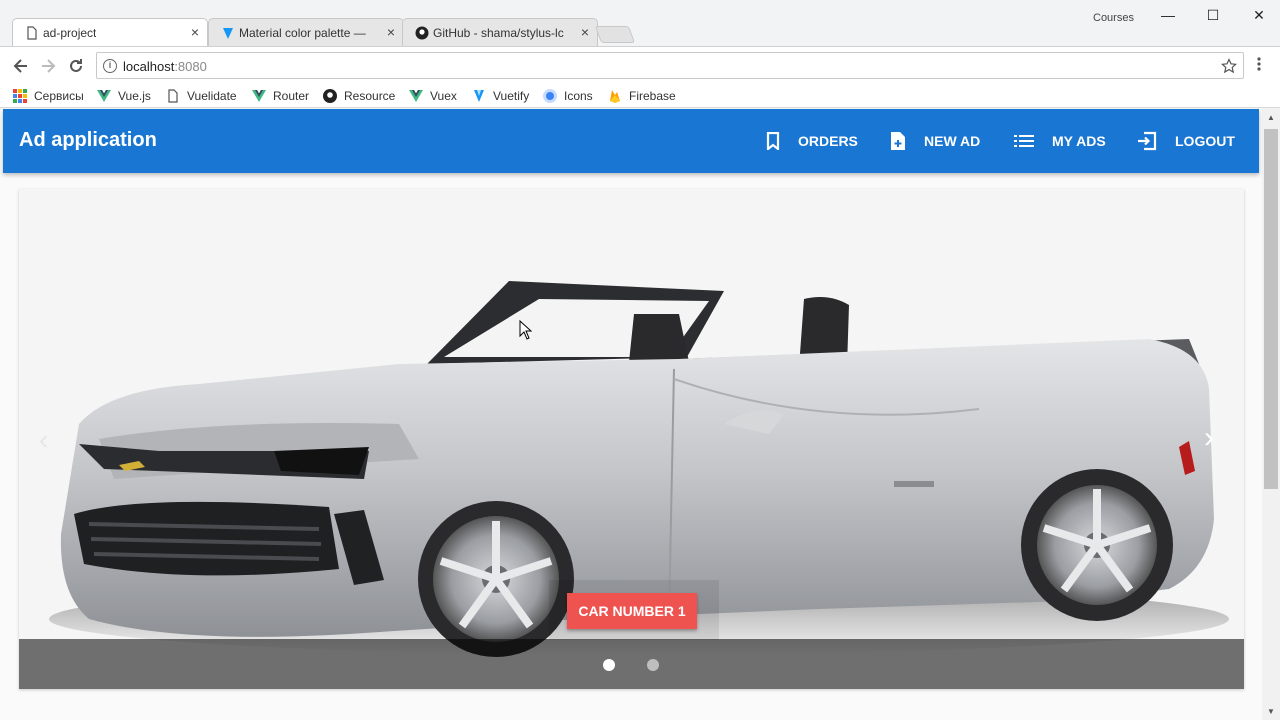  I want to click on info-icon: i, so click(110, 66).